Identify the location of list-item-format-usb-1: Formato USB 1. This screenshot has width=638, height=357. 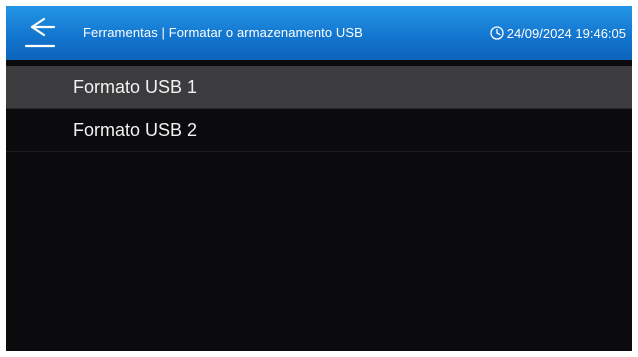
(319, 87).